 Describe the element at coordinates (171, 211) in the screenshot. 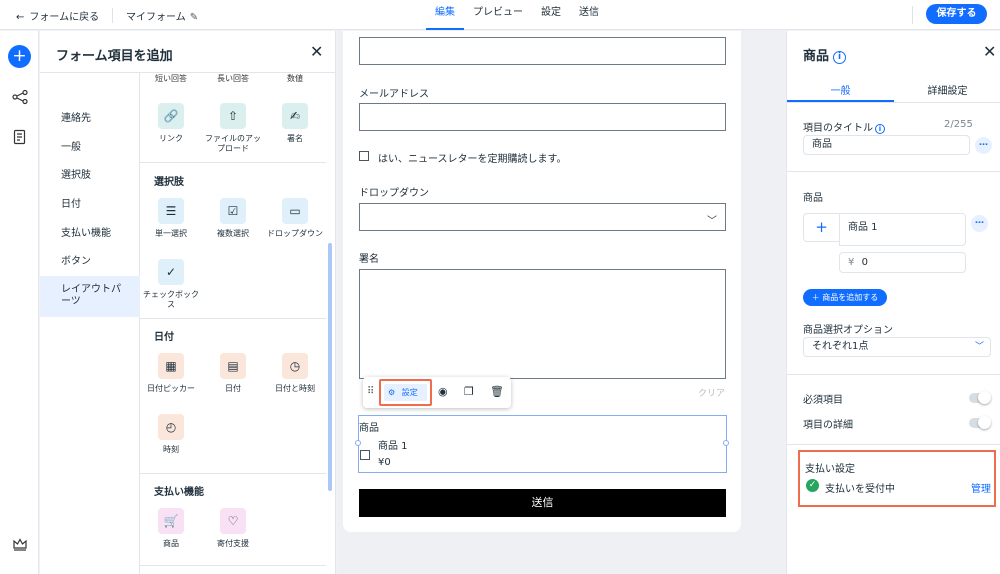

I see `single-choice-icon: ☰` at that location.